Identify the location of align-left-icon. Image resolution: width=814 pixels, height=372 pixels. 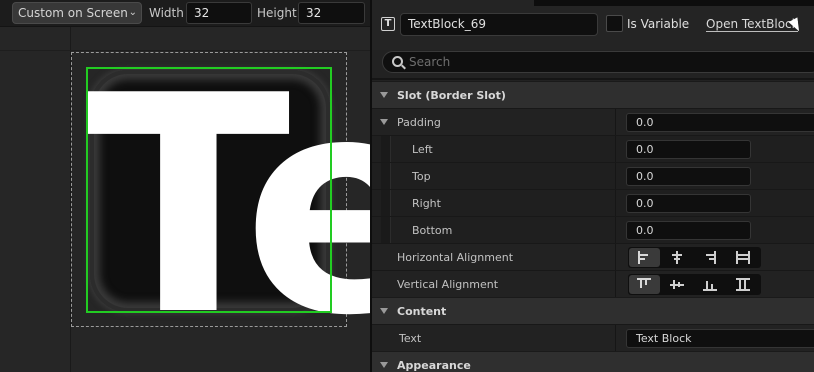
(643, 257).